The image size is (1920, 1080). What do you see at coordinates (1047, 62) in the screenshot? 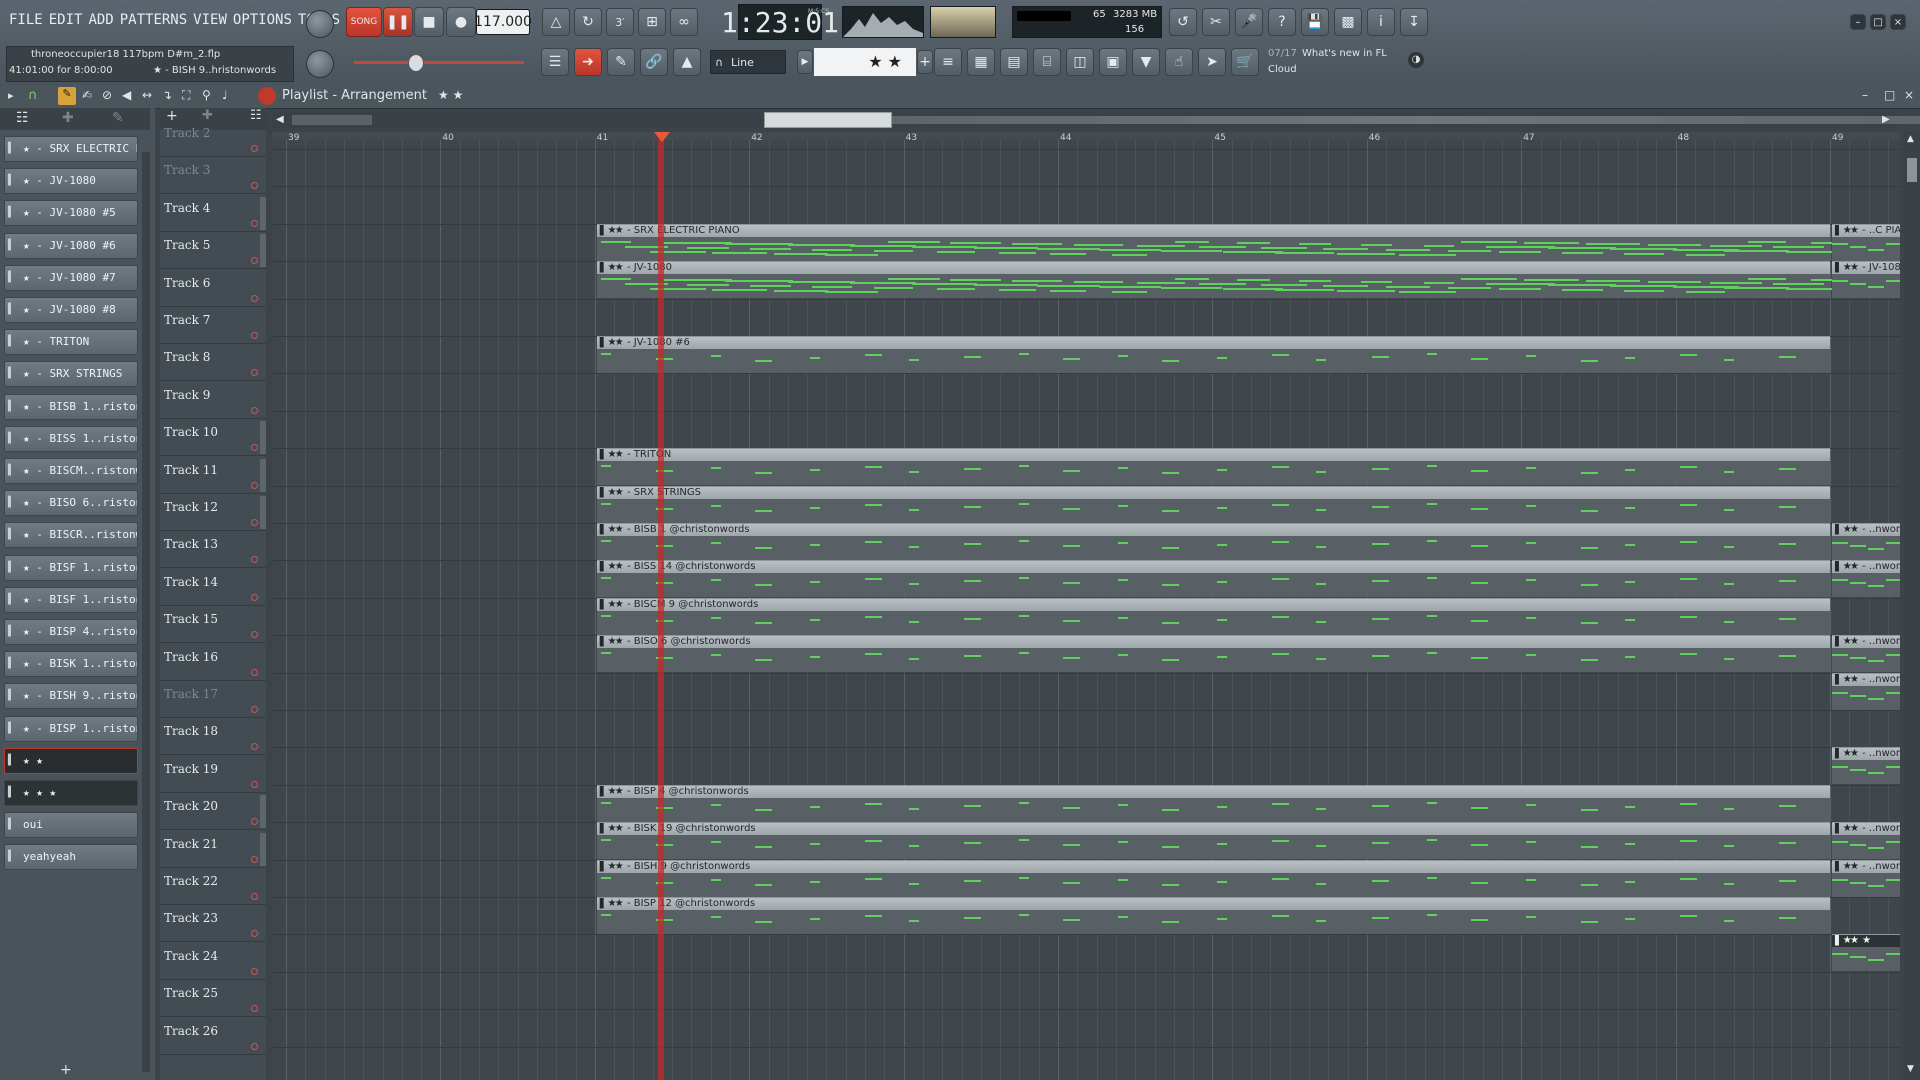
I see `mixer-button: ⌸` at bounding box center [1047, 62].